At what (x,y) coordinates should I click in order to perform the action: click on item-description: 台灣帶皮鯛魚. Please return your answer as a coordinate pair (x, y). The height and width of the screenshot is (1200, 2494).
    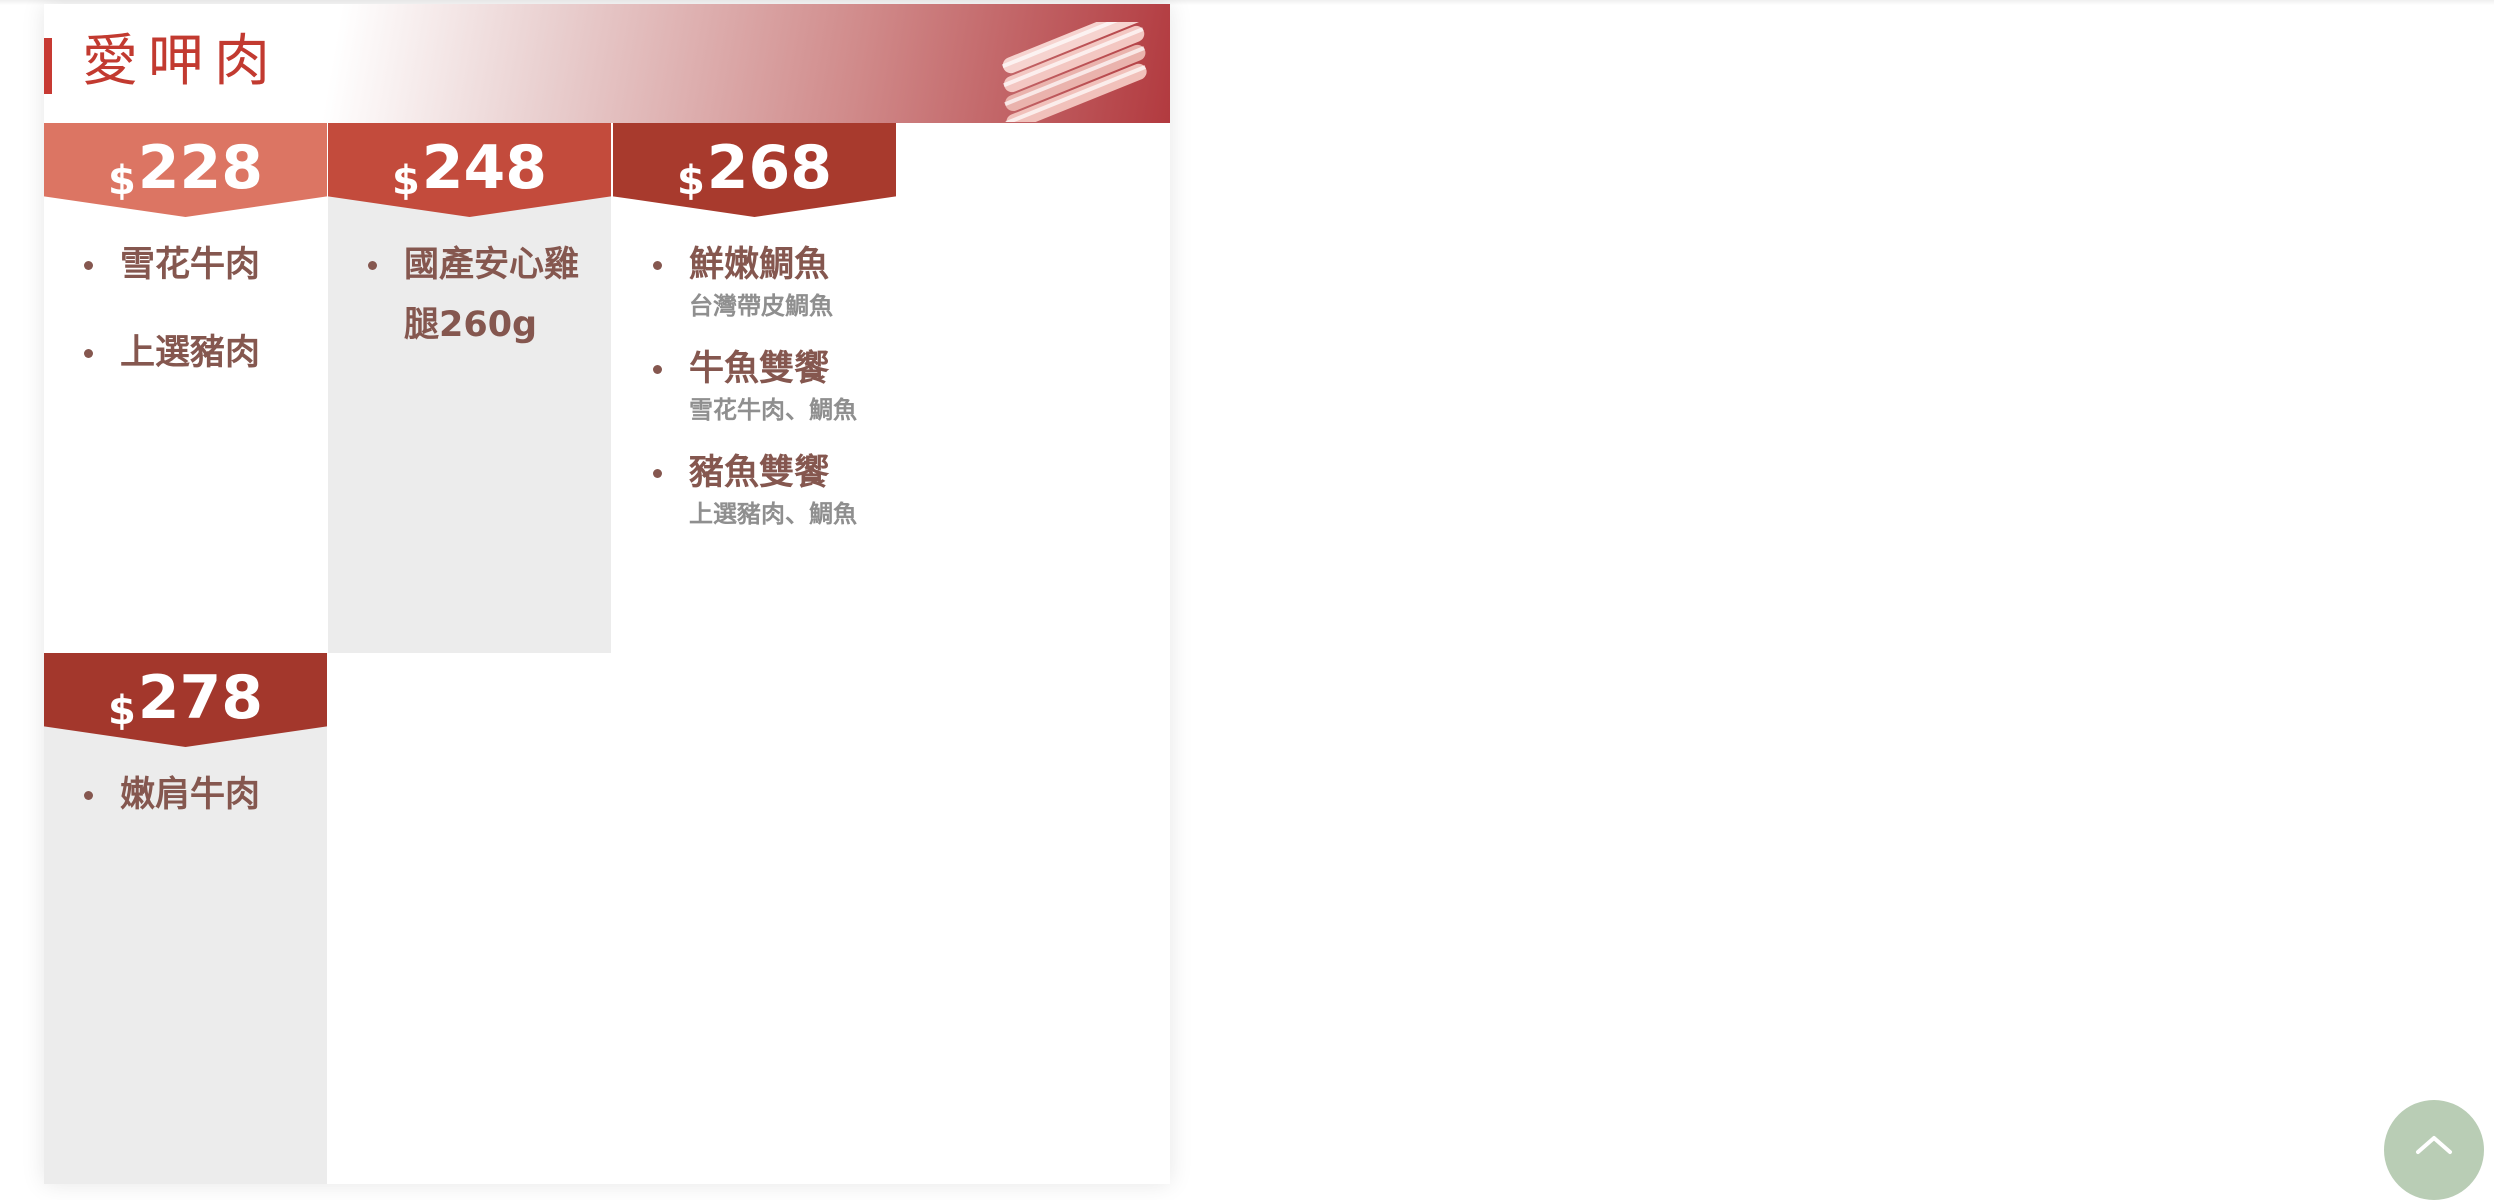
    Looking at the image, I should click on (761, 306).